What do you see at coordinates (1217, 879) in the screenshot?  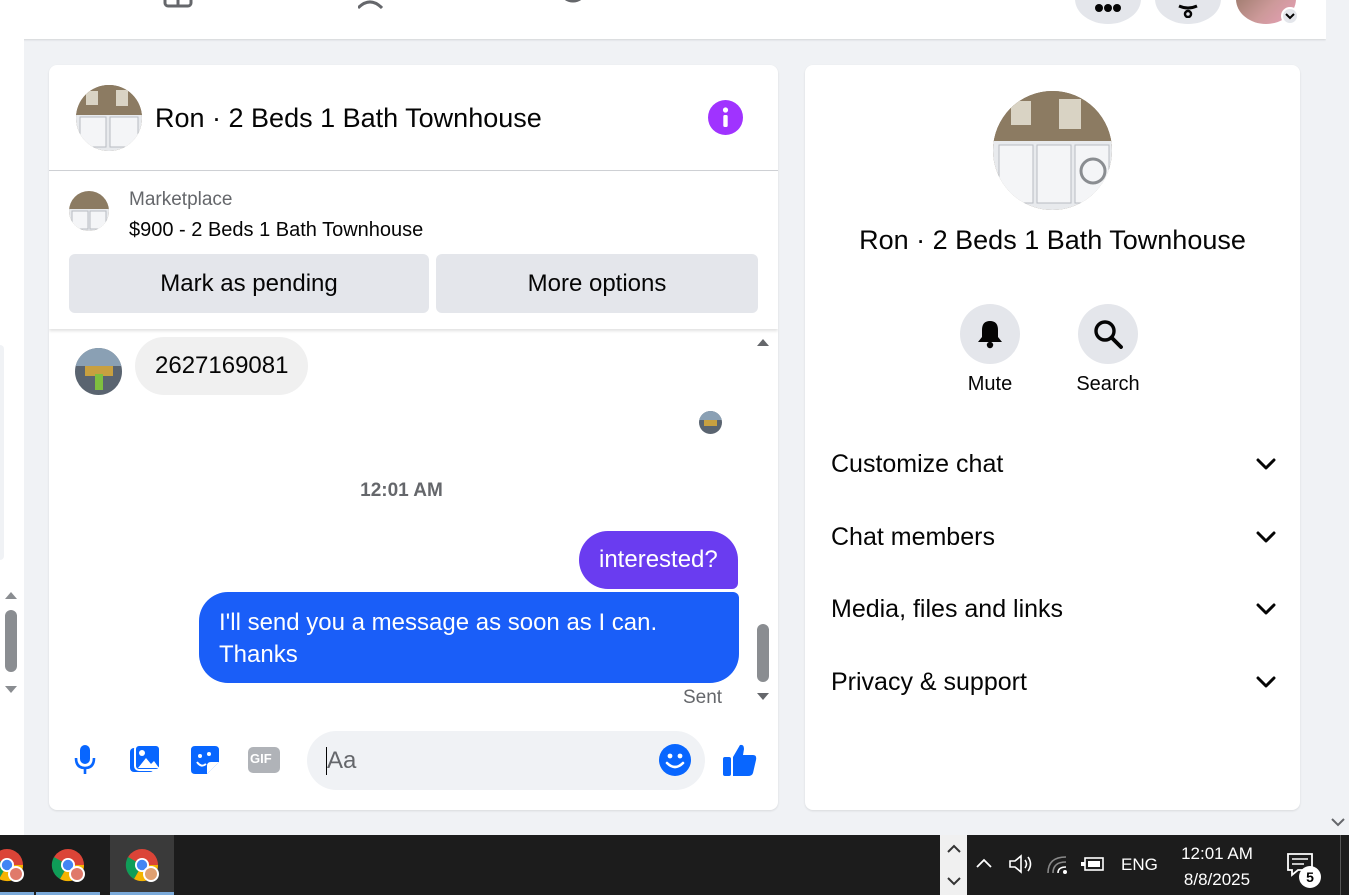 I see `clock-date: 8/8/2025` at bounding box center [1217, 879].